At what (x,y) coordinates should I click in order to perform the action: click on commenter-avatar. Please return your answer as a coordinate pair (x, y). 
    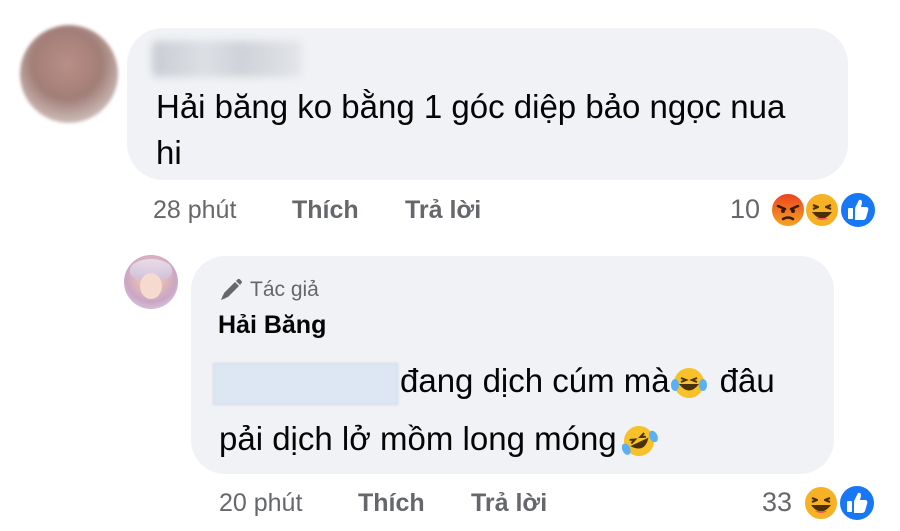
    Looking at the image, I should click on (69, 74).